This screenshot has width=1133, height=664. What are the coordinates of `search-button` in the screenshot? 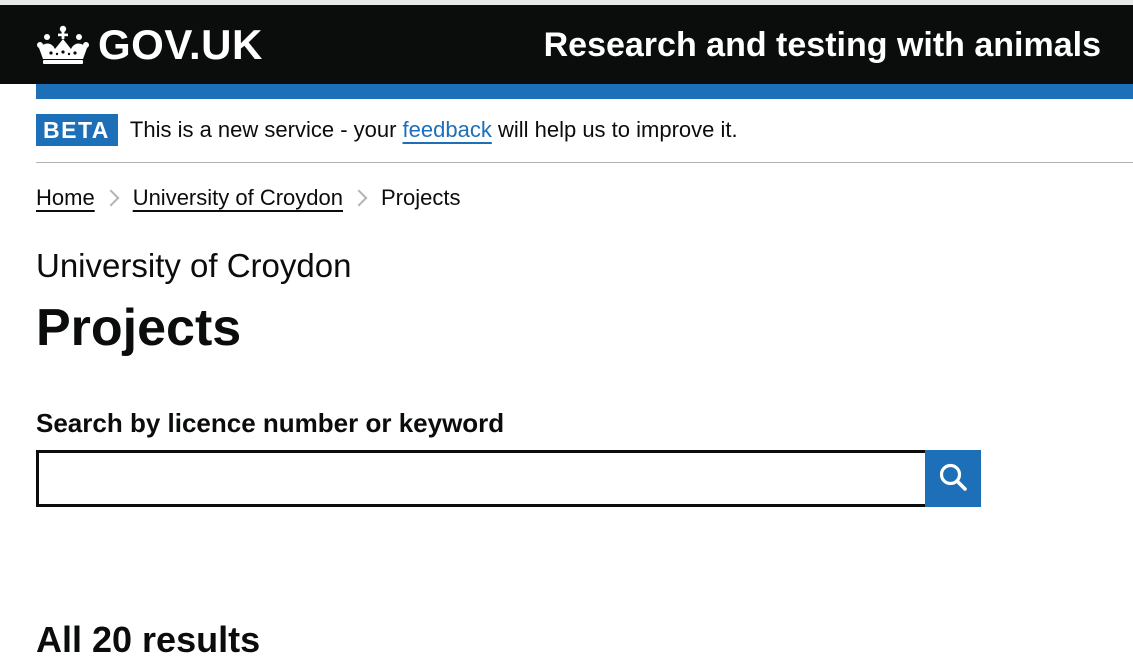 It's located at (953, 478).